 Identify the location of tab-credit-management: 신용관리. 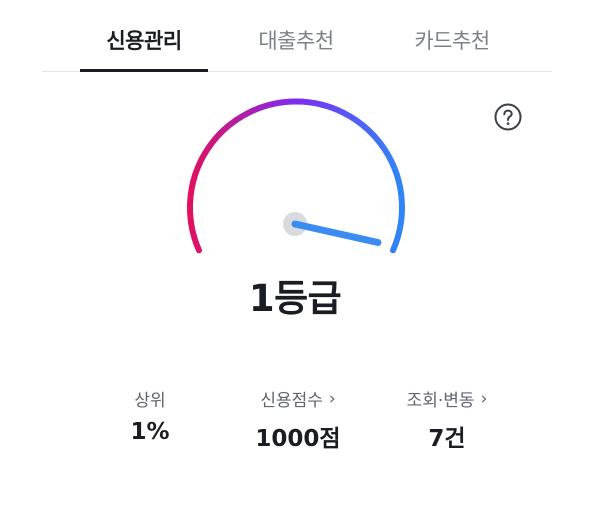
(144, 48).